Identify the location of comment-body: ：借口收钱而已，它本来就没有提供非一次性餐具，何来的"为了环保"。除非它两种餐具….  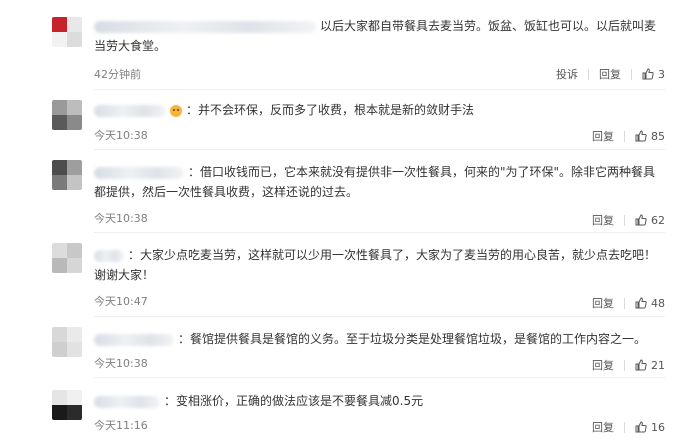
(379, 182).